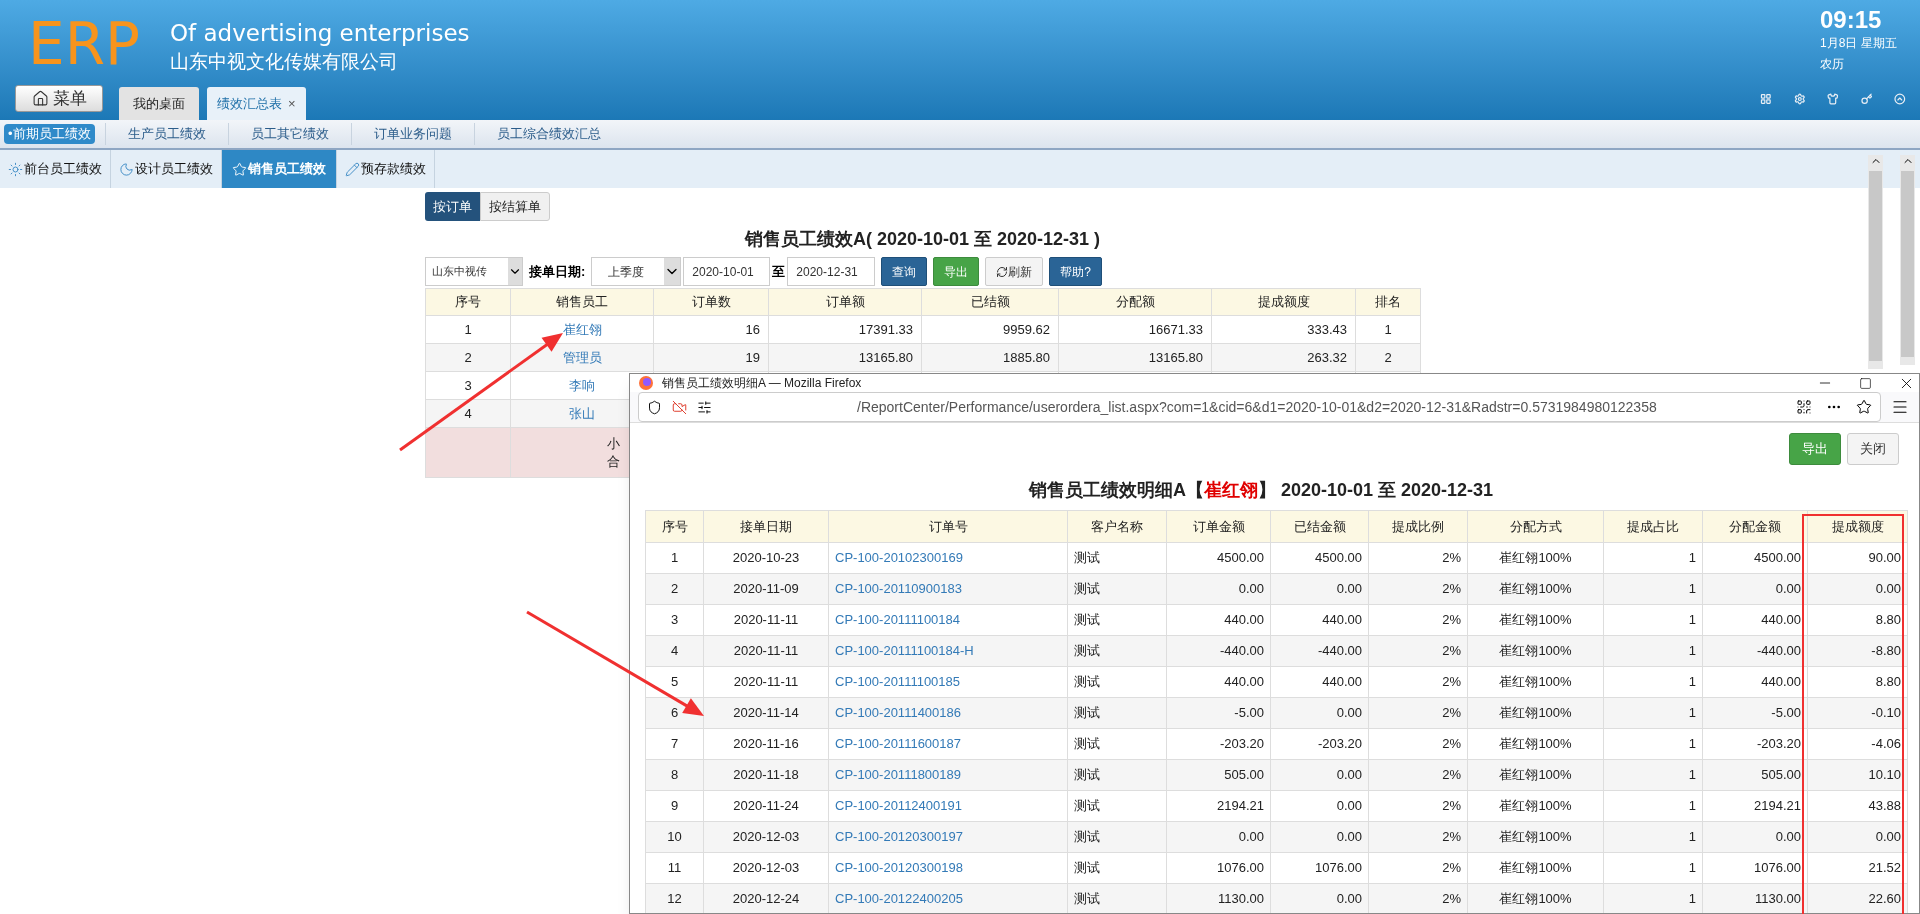 Image resolution: width=1920 pixels, height=914 pixels. What do you see at coordinates (1804, 407) in the screenshot?
I see `qr-code-icon` at bounding box center [1804, 407].